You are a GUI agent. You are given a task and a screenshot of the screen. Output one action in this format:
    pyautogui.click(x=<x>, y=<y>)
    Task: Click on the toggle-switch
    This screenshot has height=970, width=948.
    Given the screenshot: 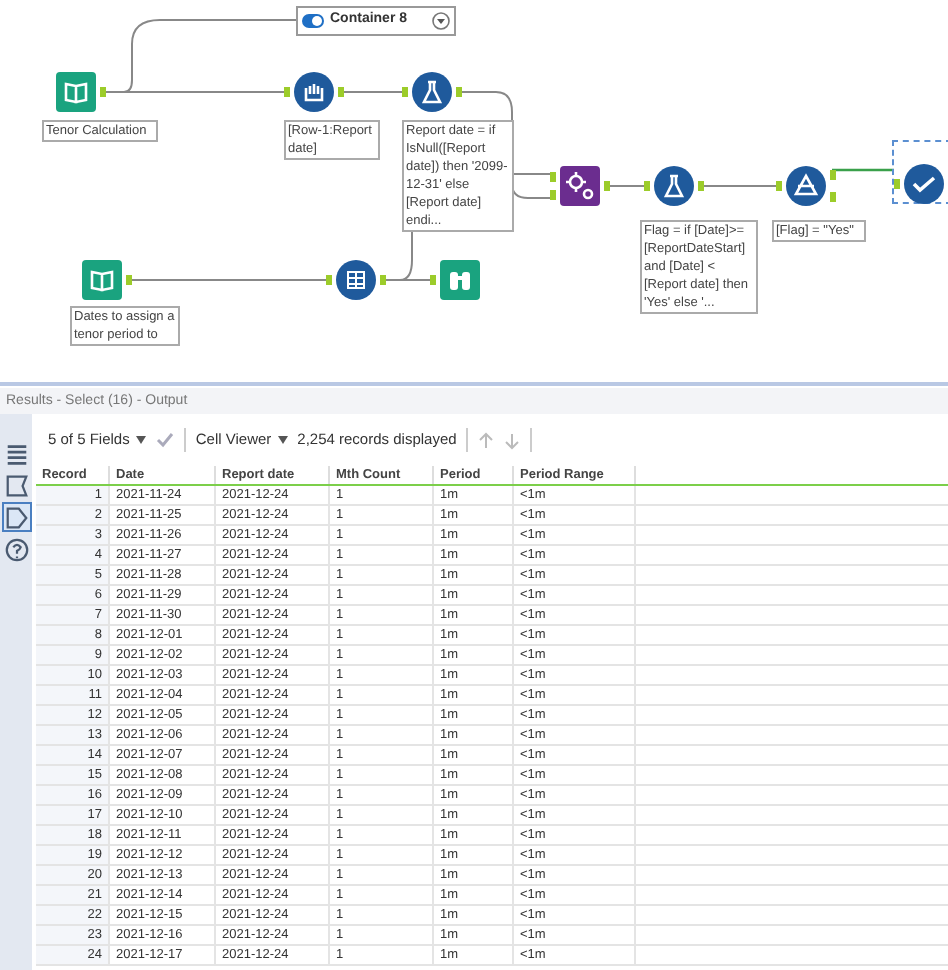 What is the action you would take?
    pyautogui.click(x=313, y=21)
    